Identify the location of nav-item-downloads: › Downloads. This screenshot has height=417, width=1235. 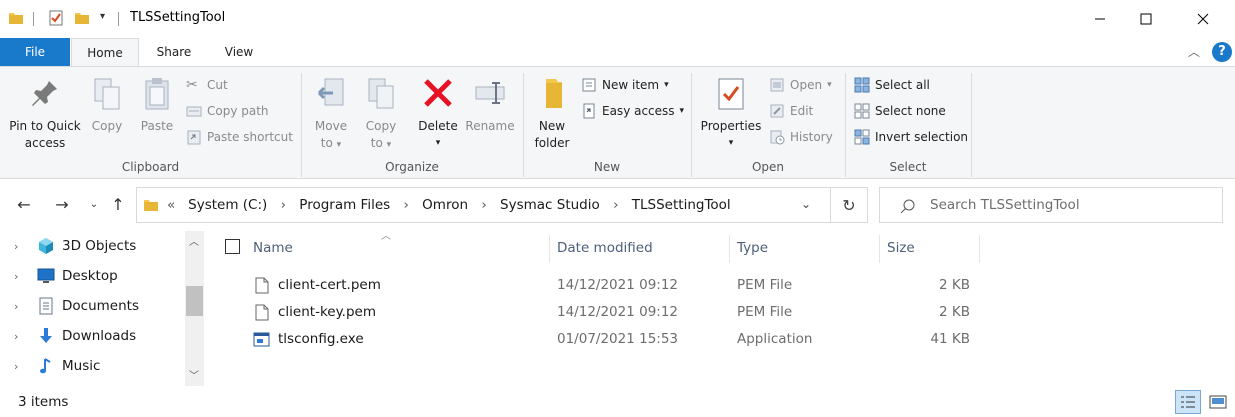
(92, 336).